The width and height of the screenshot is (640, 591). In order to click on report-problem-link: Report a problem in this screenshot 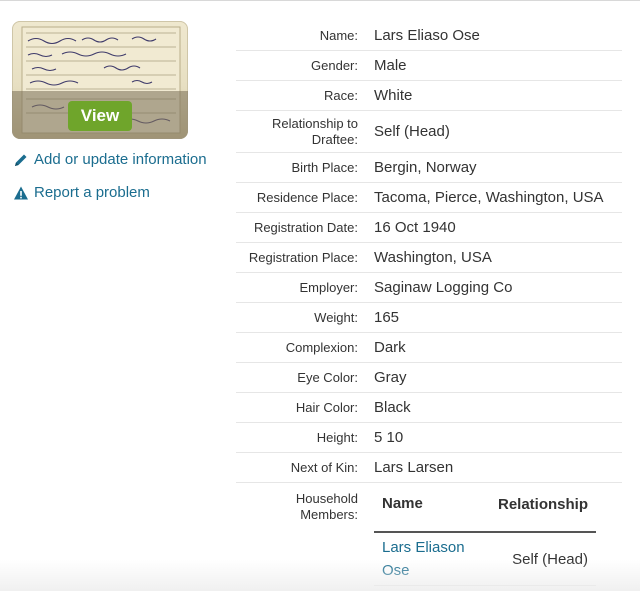, I will do `click(81, 192)`.